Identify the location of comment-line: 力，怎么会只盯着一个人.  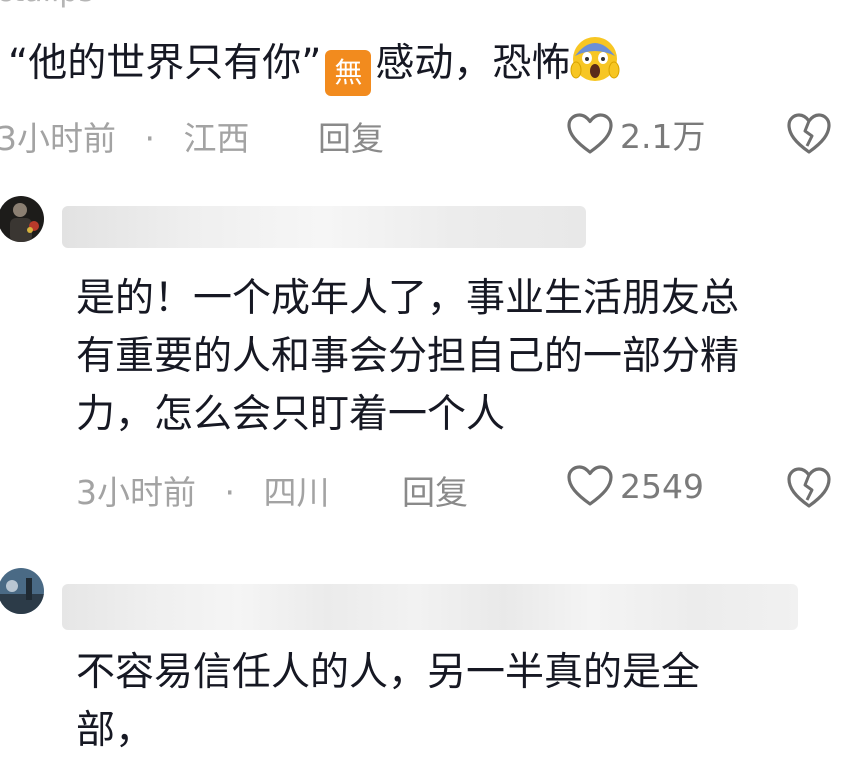
(291, 414).